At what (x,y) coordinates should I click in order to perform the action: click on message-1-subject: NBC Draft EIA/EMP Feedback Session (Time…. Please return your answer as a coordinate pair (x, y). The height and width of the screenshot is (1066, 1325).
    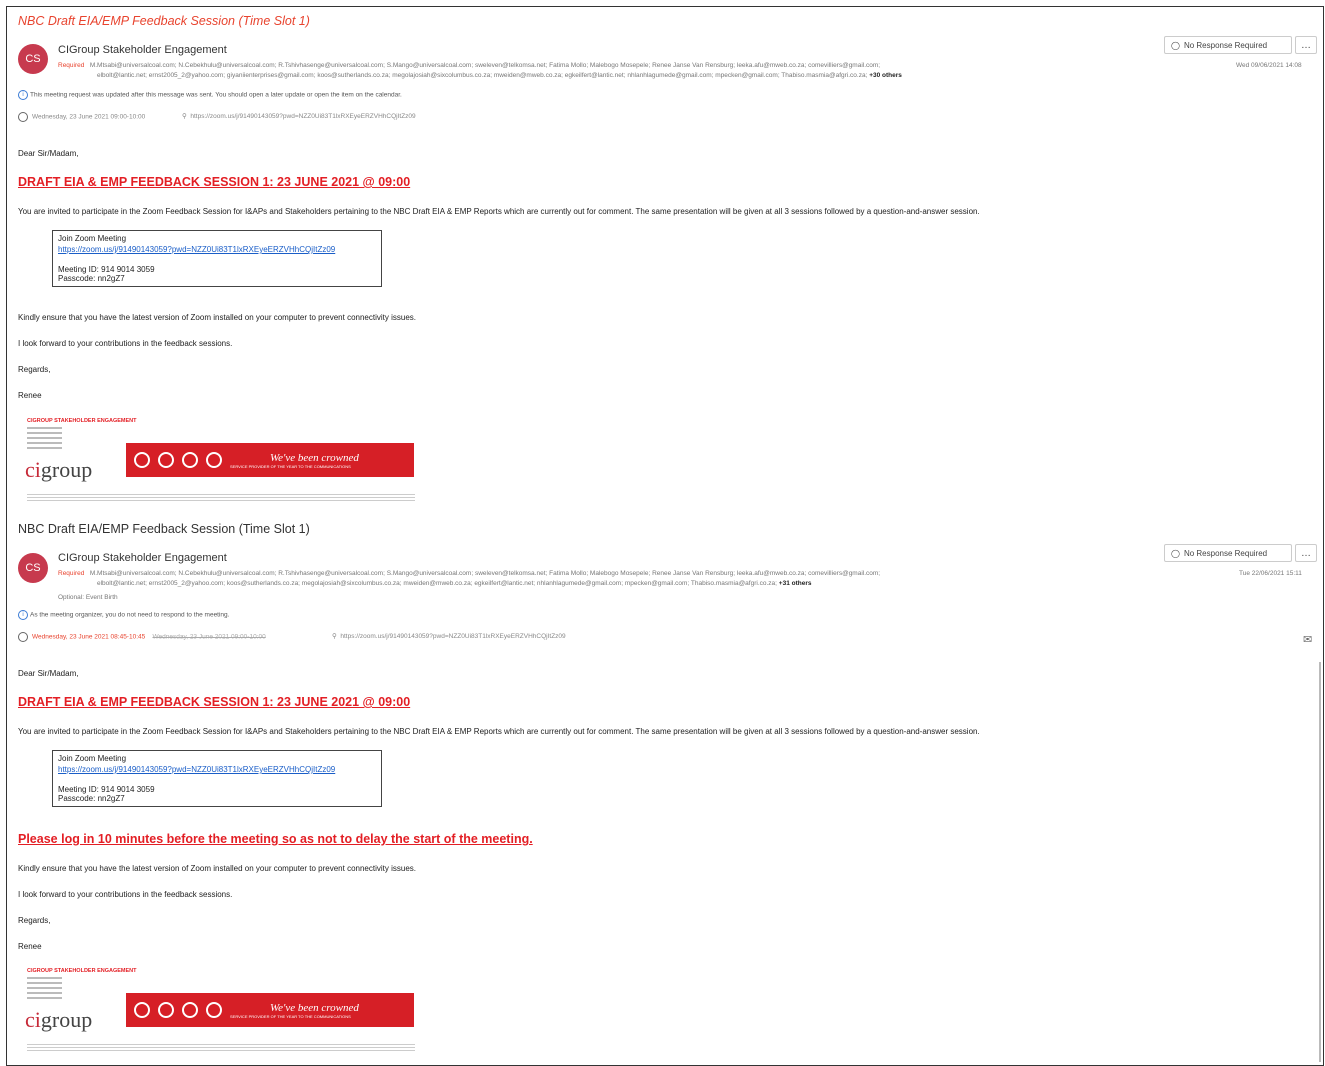
    Looking at the image, I should click on (164, 21).